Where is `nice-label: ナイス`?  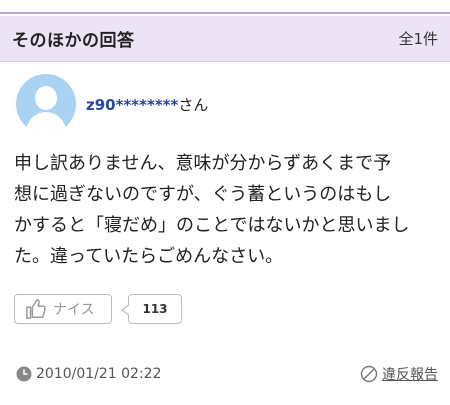
nice-label: ナイス is located at coordinates (74, 310).